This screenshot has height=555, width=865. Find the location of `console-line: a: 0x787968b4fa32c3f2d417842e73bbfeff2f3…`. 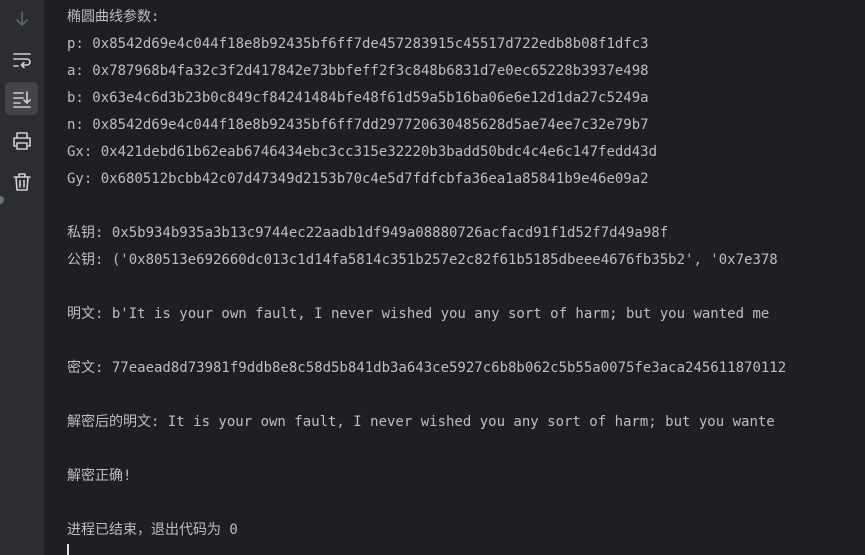

console-line: a: 0x787968b4fa32c3f2d417842e73bbfeff2f3… is located at coordinates (358, 71).